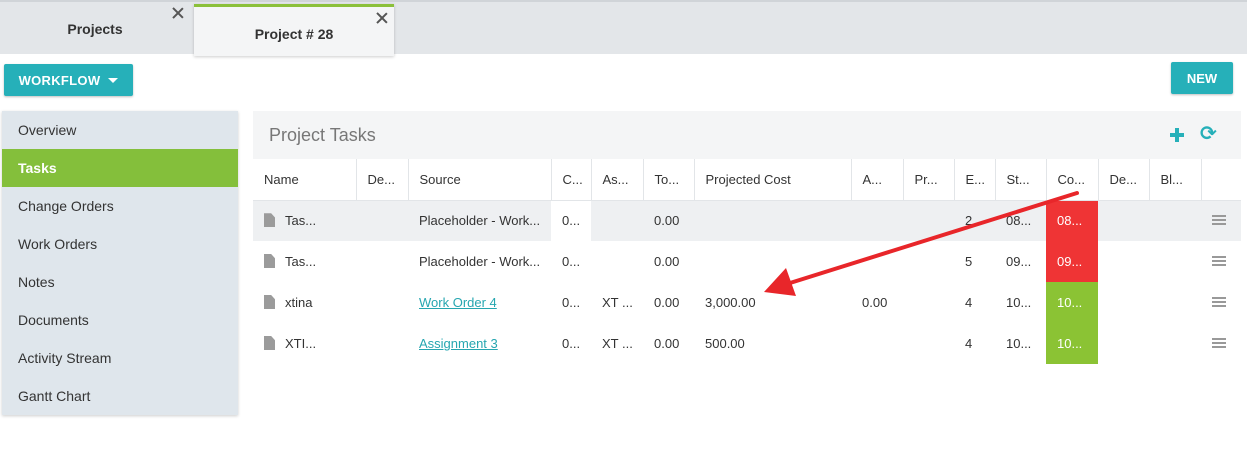 Image resolution: width=1247 pixels, height=476 pixels. I want to click on cell-projected-cost: 3,000.00, so click(730, 302).